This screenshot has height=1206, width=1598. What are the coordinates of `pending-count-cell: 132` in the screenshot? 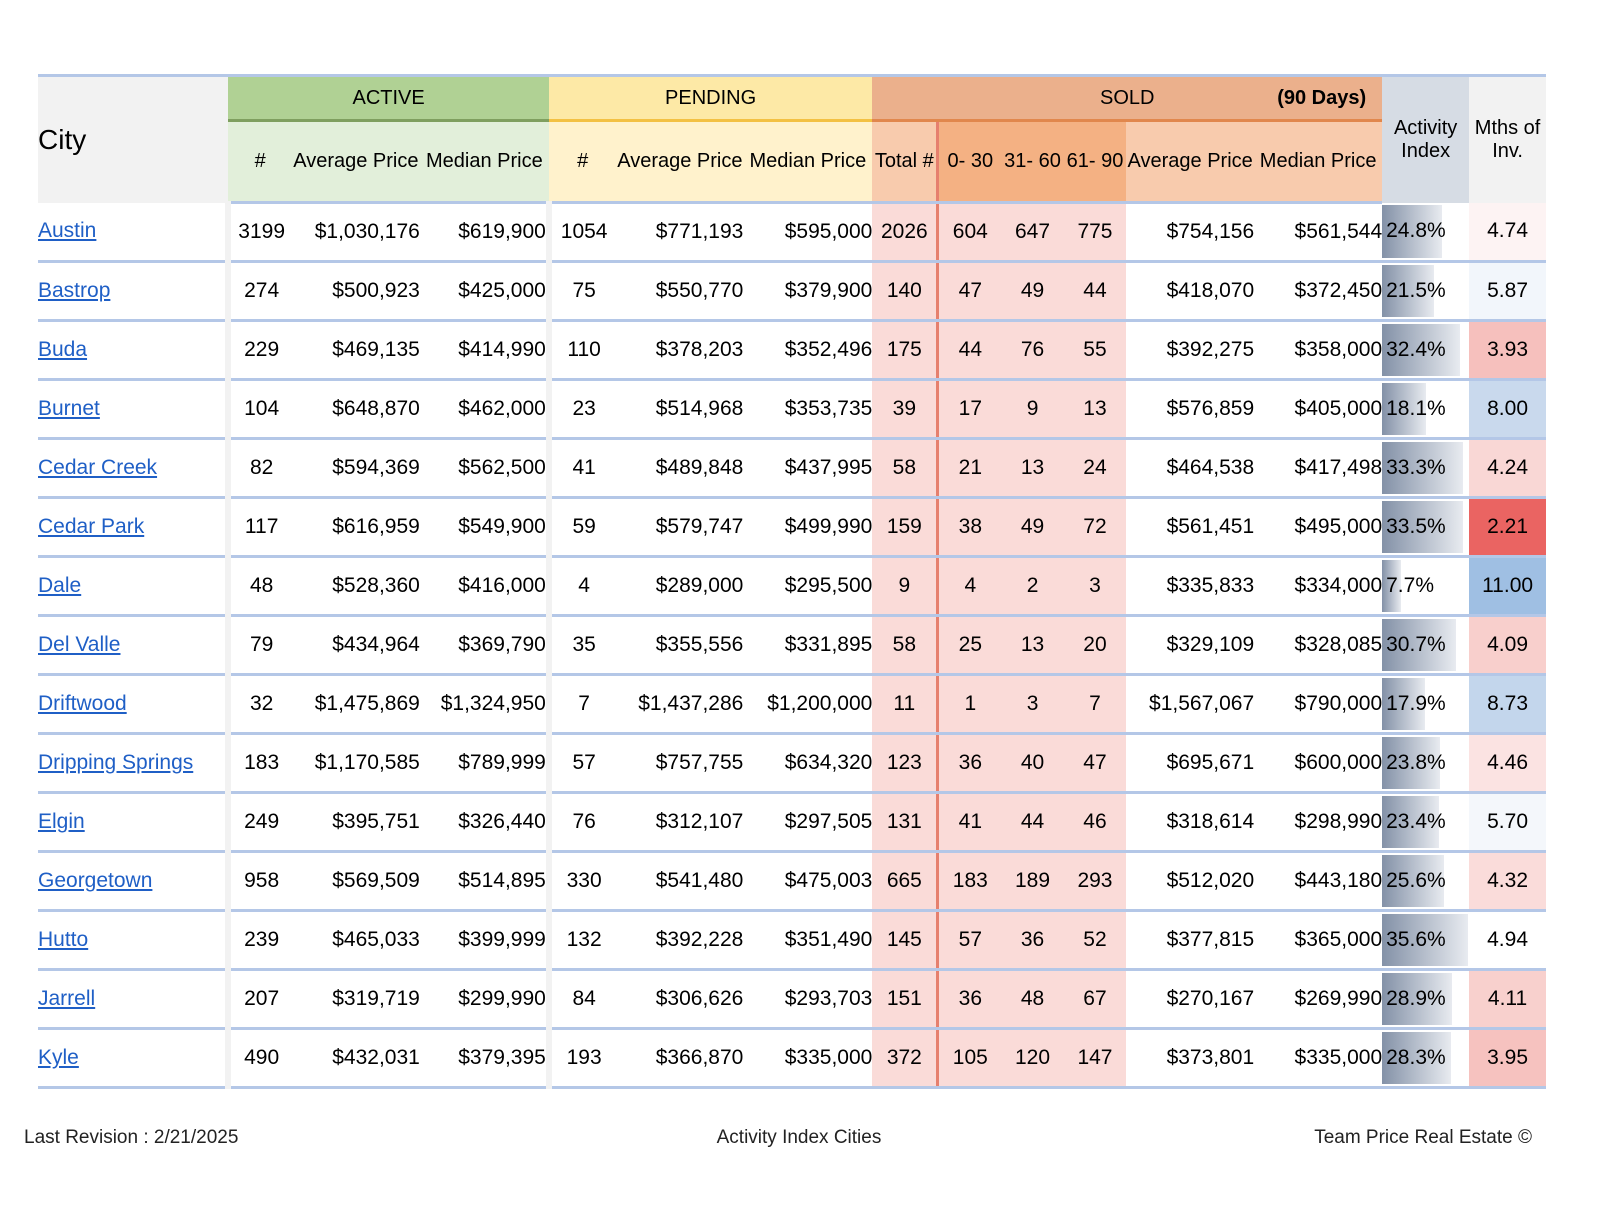 It's located at (582, 940).